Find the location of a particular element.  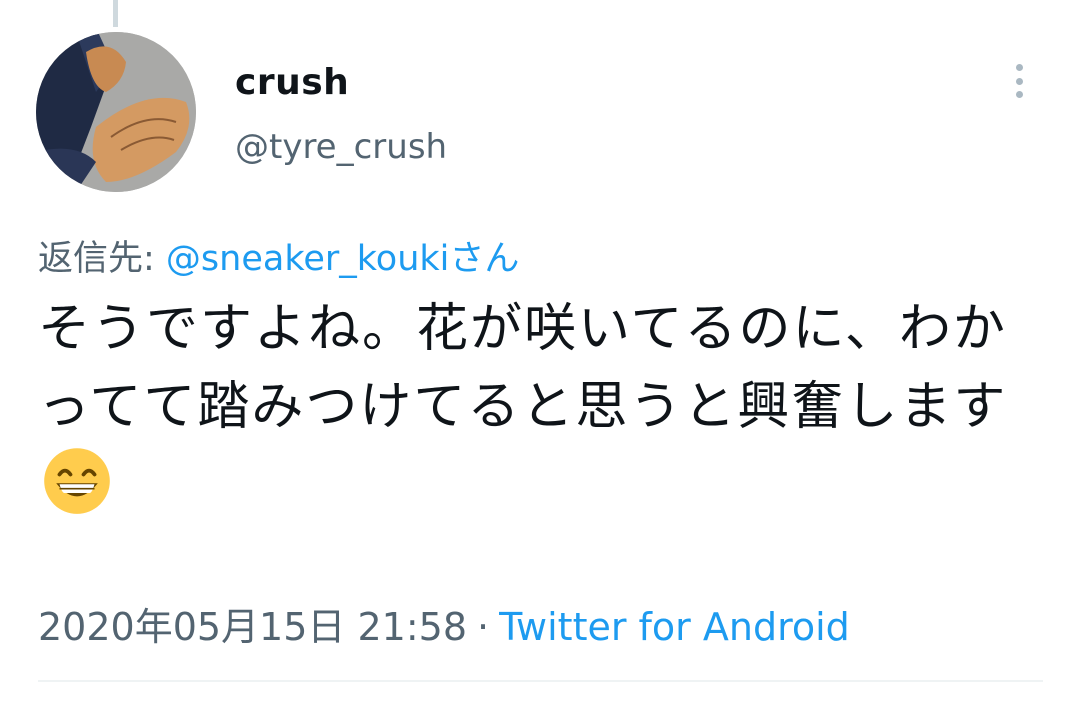

divider is located at coordinates (540, 681).